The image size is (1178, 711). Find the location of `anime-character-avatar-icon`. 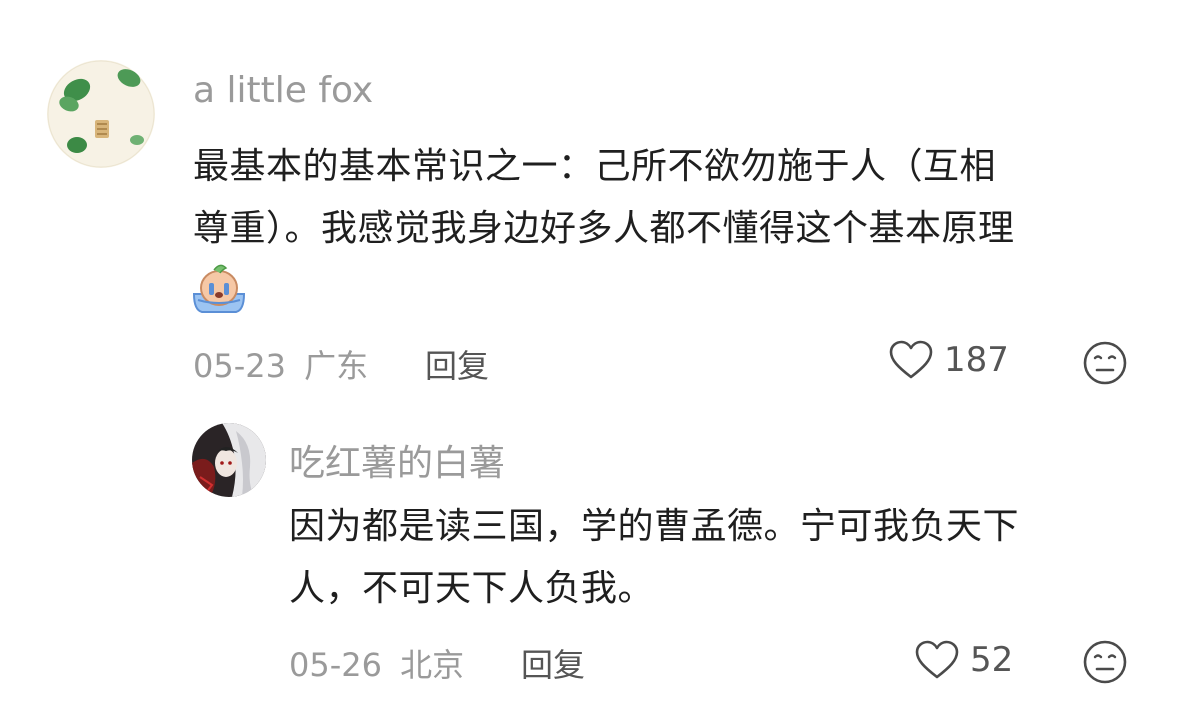

anime-character-avatar-icon is located at coordinates (229, 460).